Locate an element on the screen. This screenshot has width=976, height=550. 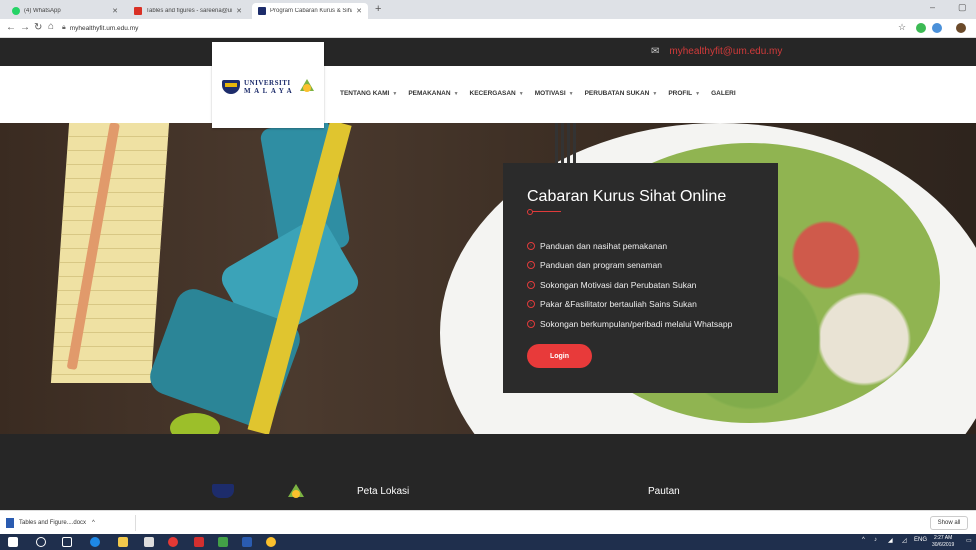
taskbar-clock: 2:27 AM 30/6/2019 is located at coordinates (943, 542).